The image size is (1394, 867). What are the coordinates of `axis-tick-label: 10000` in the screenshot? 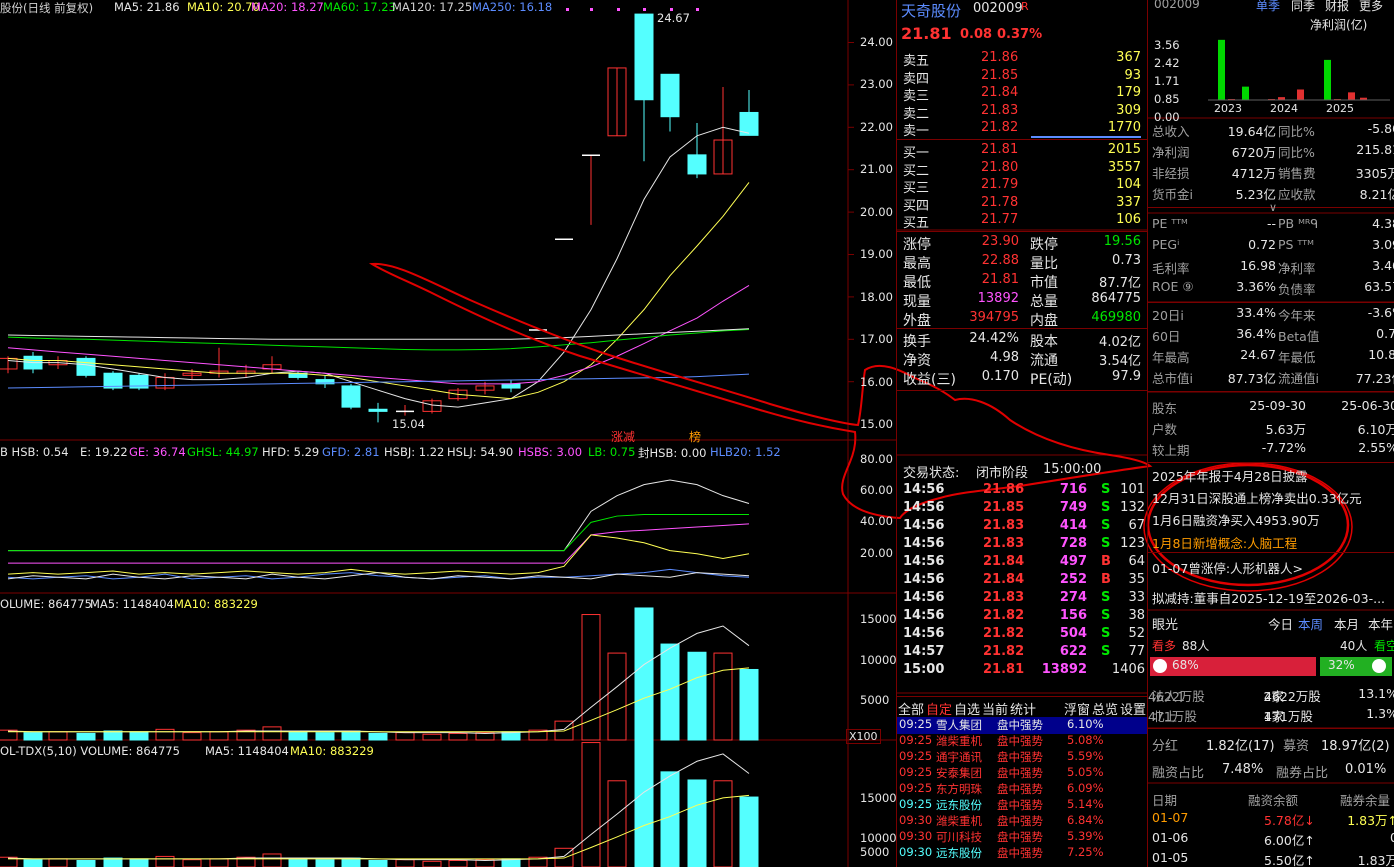 It's located at (878, 660).